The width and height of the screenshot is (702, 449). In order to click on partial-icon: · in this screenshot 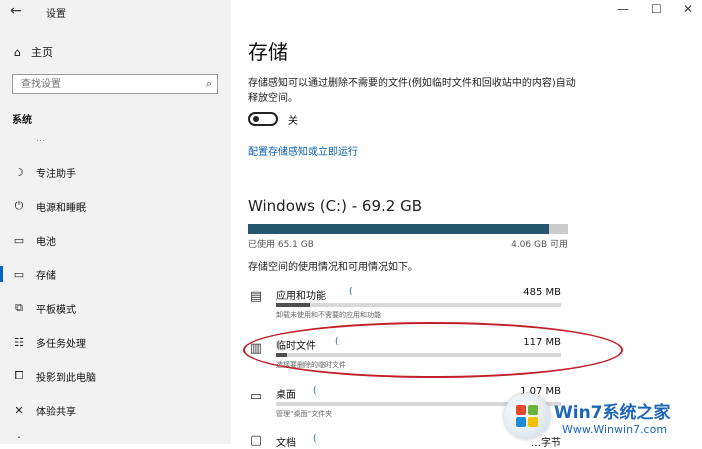, I will do `click(19, 437)`.